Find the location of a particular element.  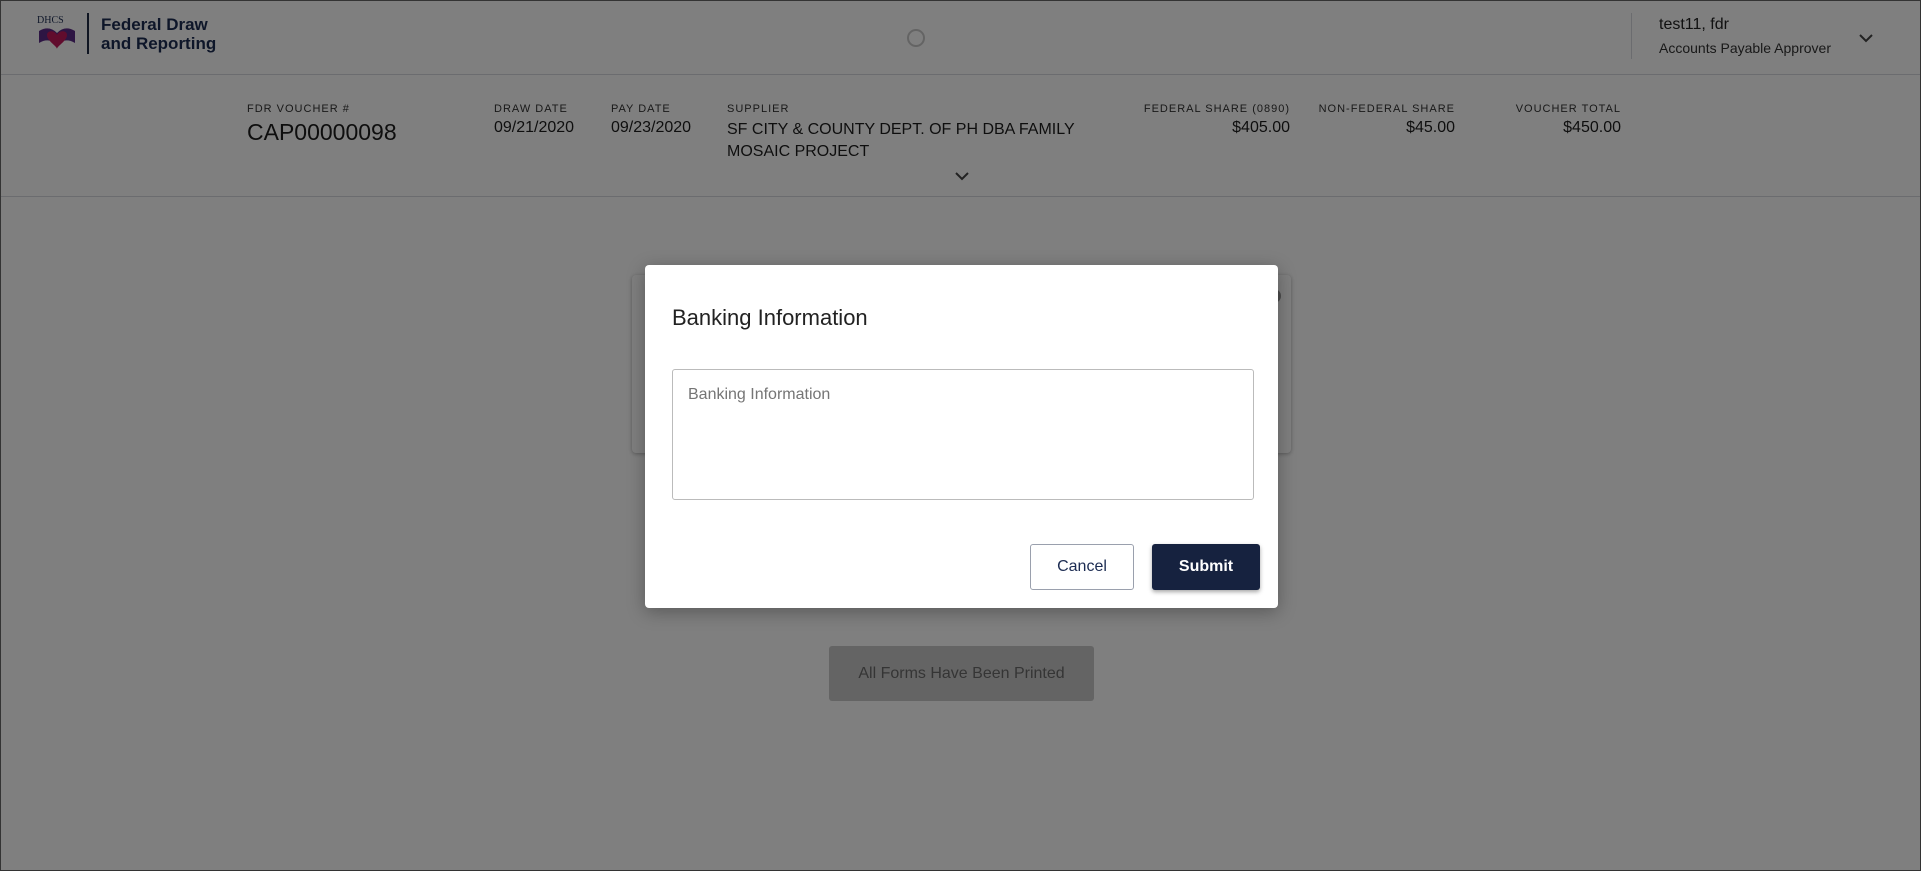

banking-information-dialog: Banking Information Cancel Submit is located at coordinates (961, 436).